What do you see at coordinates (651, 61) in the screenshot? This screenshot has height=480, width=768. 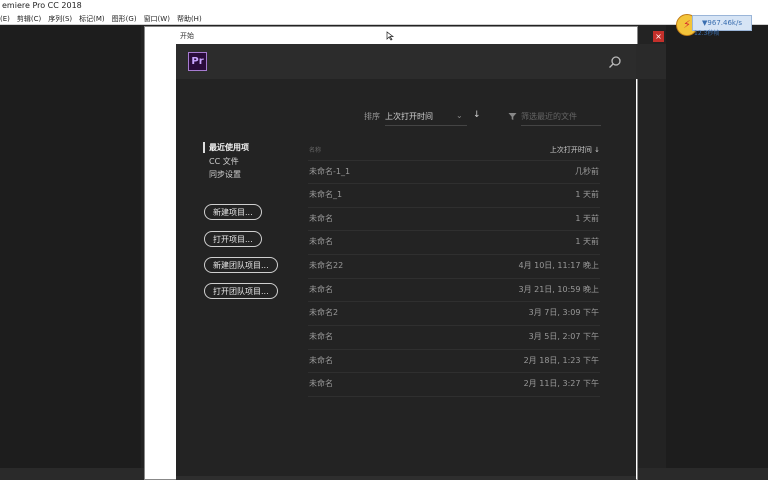 I see `header-extension` at bounding box center [651, 61].